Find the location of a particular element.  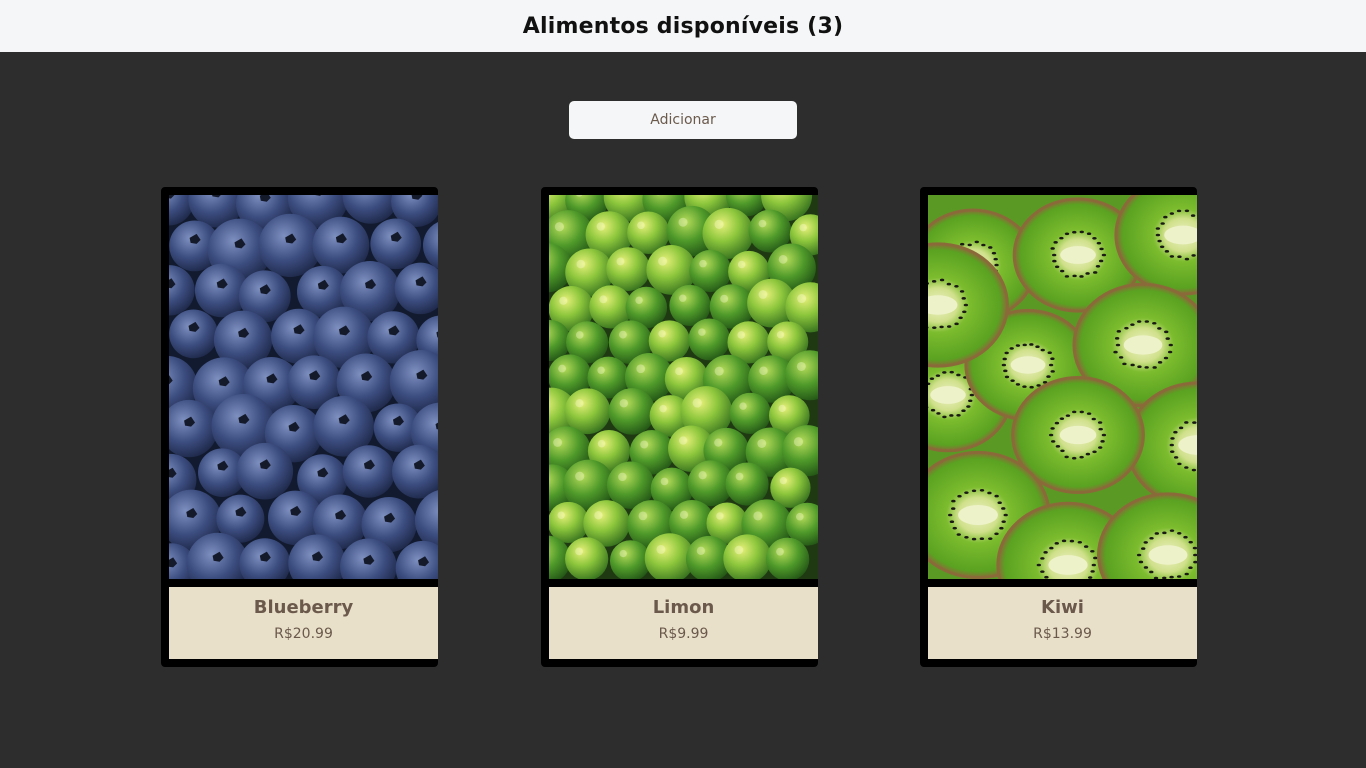

page-title: Alimentos disponíveis (3) is located at coordinates (683, 26).